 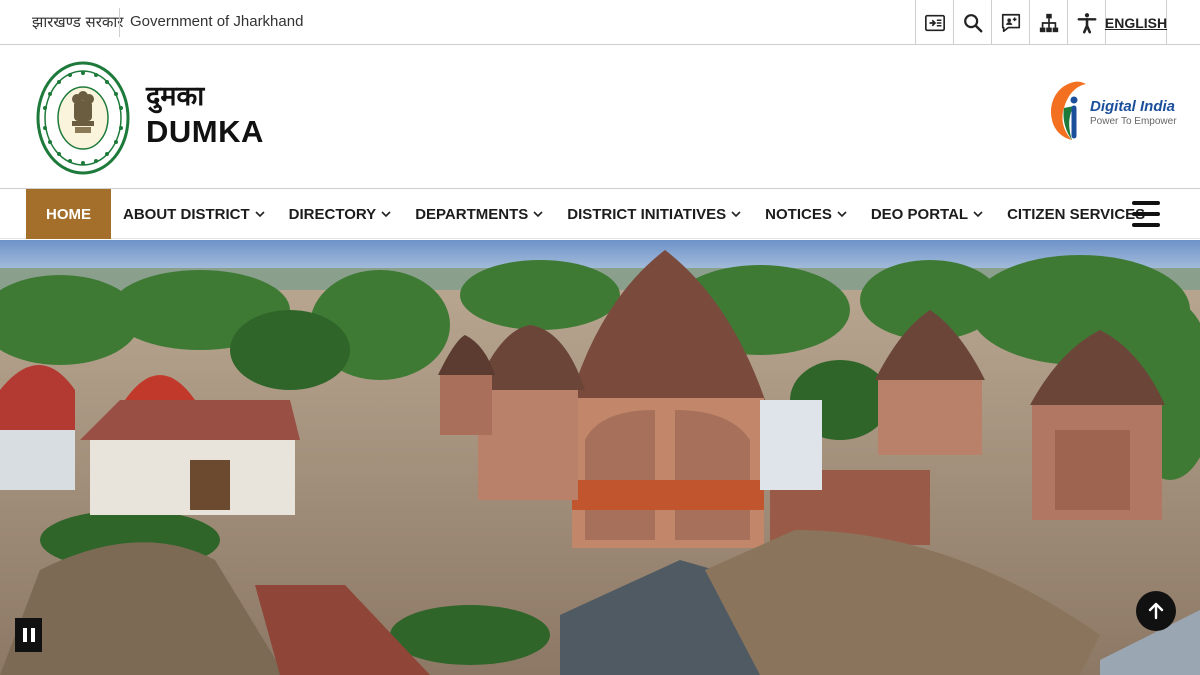 I want to click on pause-icon, so click(x=28, y=635).